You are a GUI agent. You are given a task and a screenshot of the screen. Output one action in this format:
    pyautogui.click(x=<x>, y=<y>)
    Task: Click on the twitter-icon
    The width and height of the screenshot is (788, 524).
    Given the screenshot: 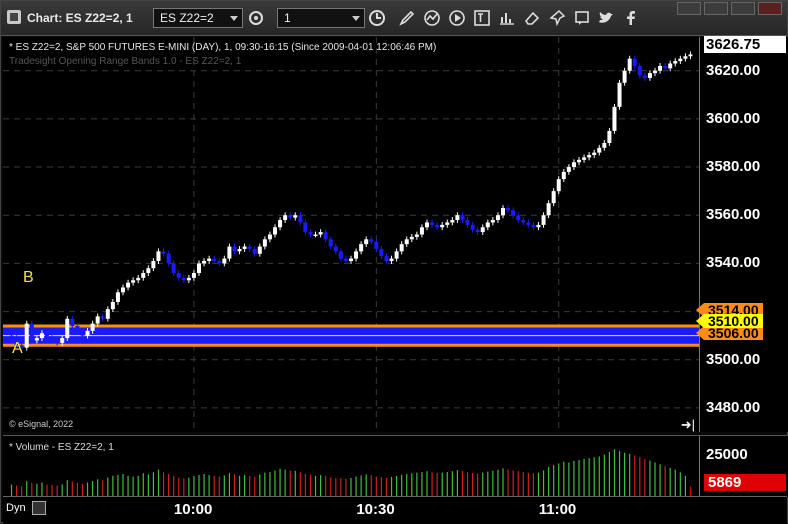 What is the action you would take?
    pyautogui.click(x=606, y=18)
    